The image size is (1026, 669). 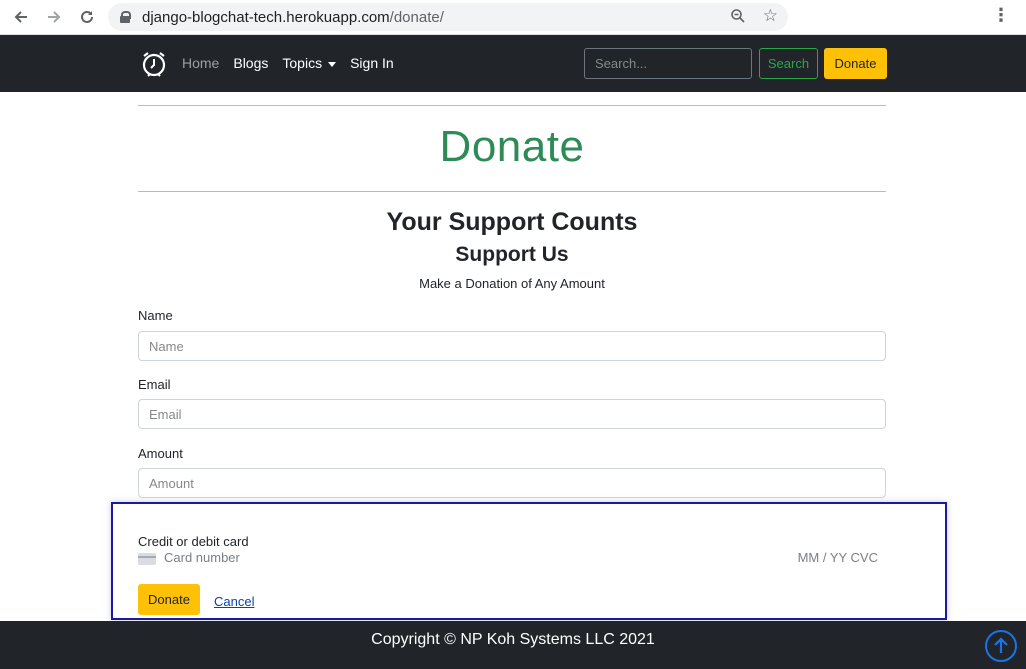 I want to click on card-label: Credit or debit card, so click(x=193, y=541).